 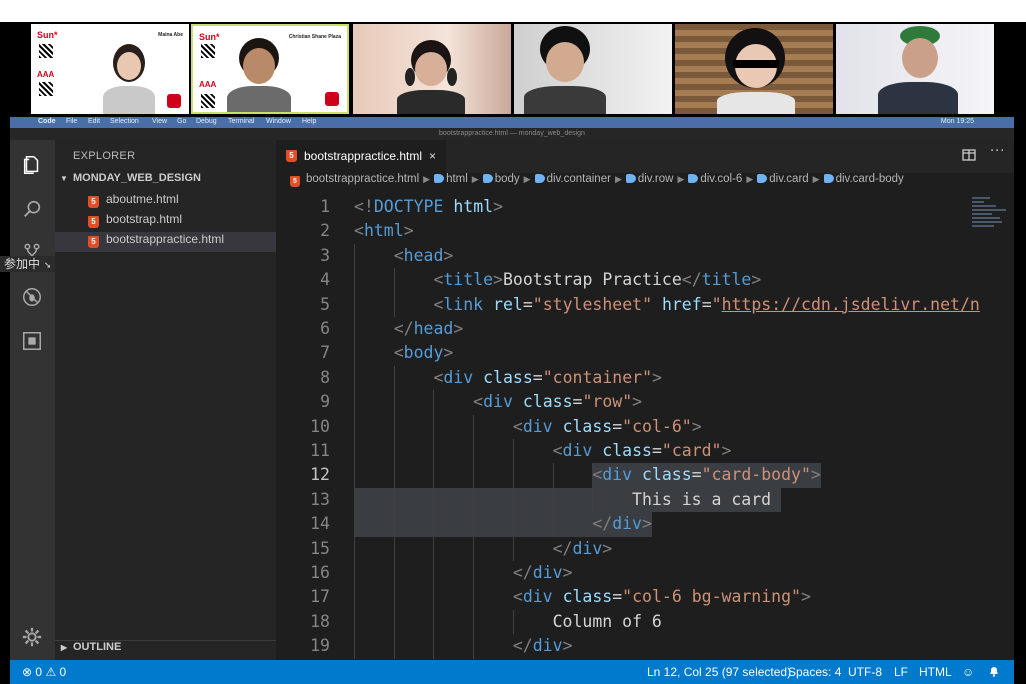 What do you see at coordinates (32, 297) in the screenshot?
I see `debug-icon` at bounding box center [32, 297].